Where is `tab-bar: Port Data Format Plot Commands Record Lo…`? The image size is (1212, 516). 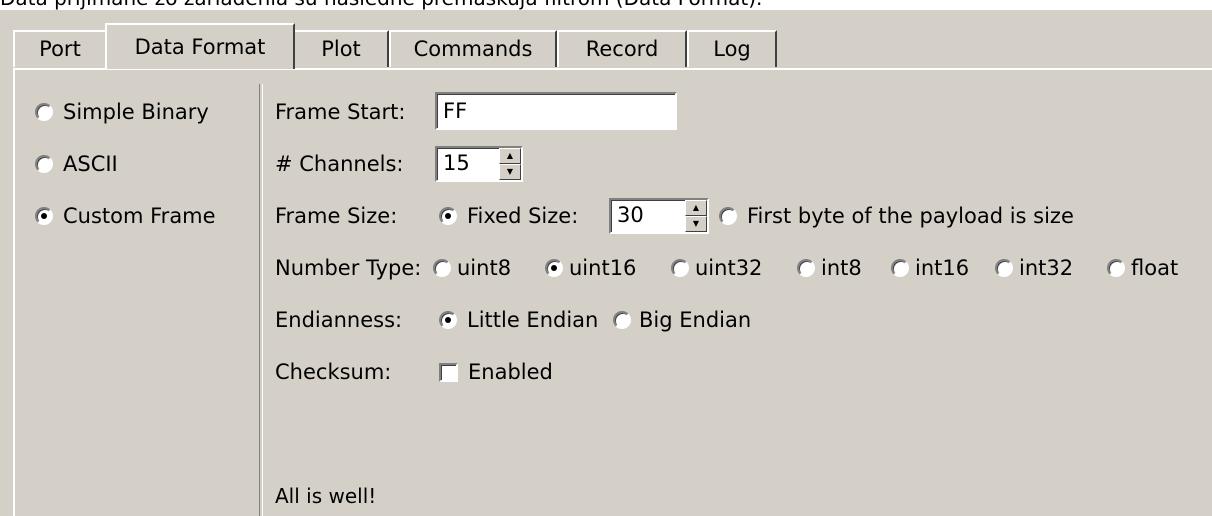 tab-bar: Port Data Format Plot Commands Record Lo… is located at coordinates (608, 46).